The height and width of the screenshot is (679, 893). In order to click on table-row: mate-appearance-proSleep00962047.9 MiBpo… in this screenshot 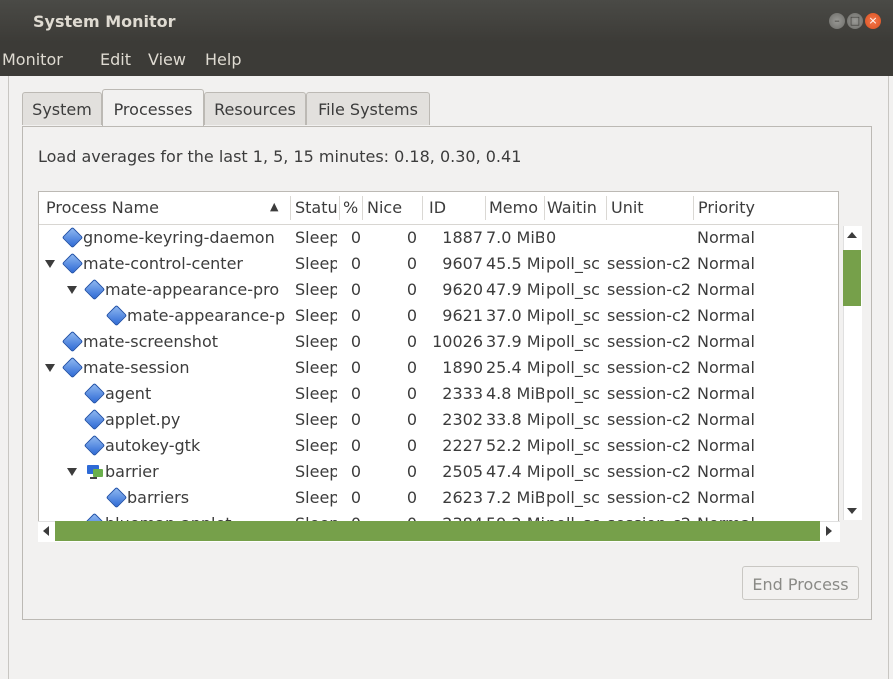, I will do `click(429, 291)`.